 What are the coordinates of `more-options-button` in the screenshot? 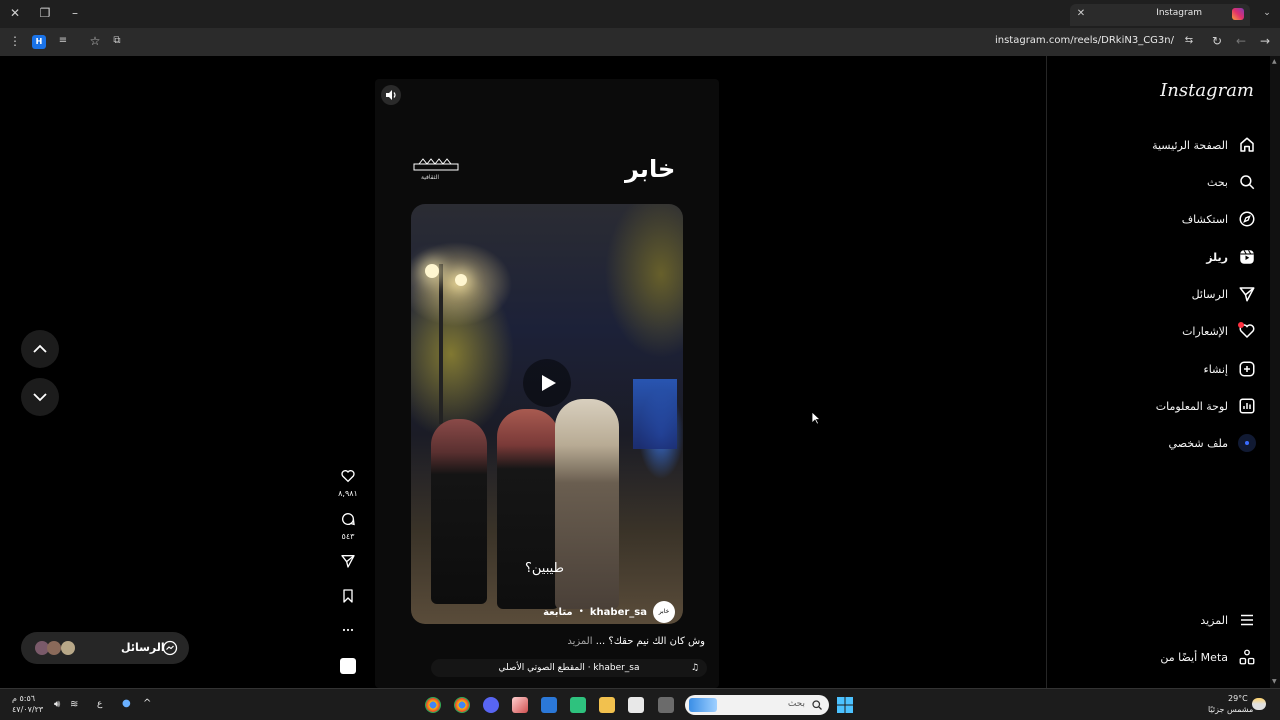 It's located at (348, 632).